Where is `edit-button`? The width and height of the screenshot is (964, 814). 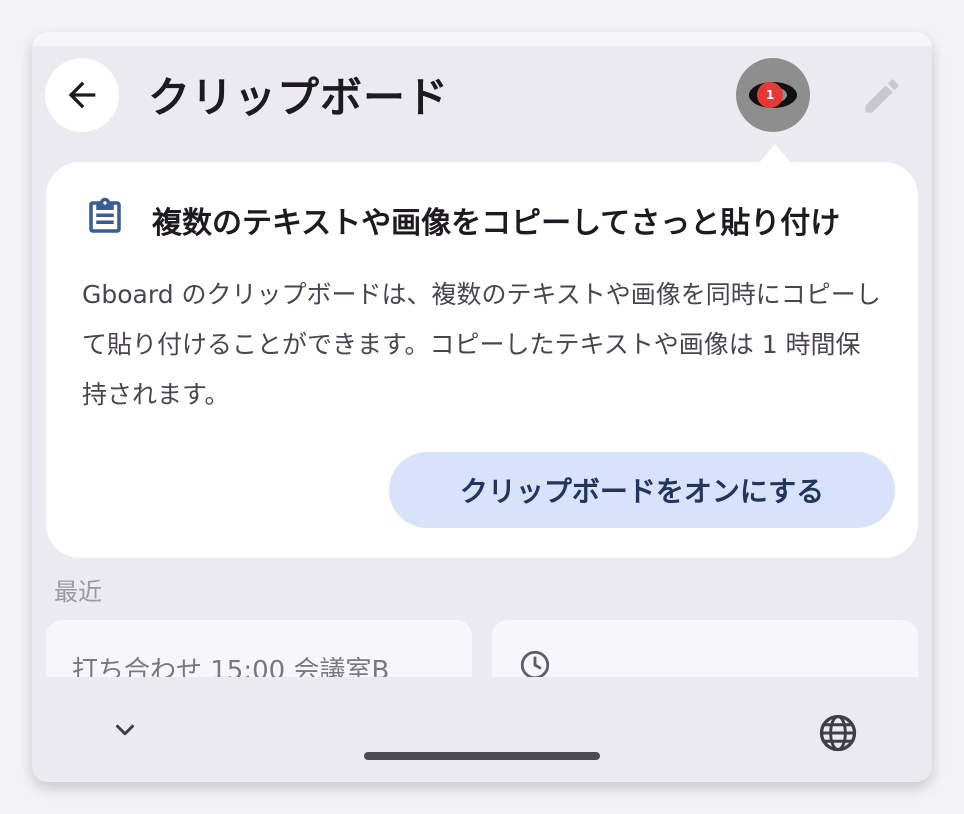
edit-button is located at coordinates (882, 98).